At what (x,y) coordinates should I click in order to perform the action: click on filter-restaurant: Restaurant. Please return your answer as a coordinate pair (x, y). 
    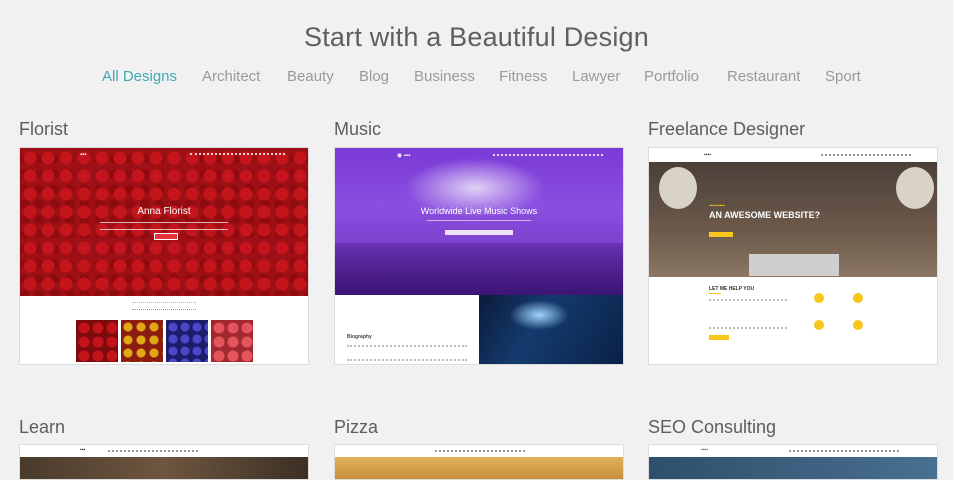
    Looking at the image, I should click on (763, 76).